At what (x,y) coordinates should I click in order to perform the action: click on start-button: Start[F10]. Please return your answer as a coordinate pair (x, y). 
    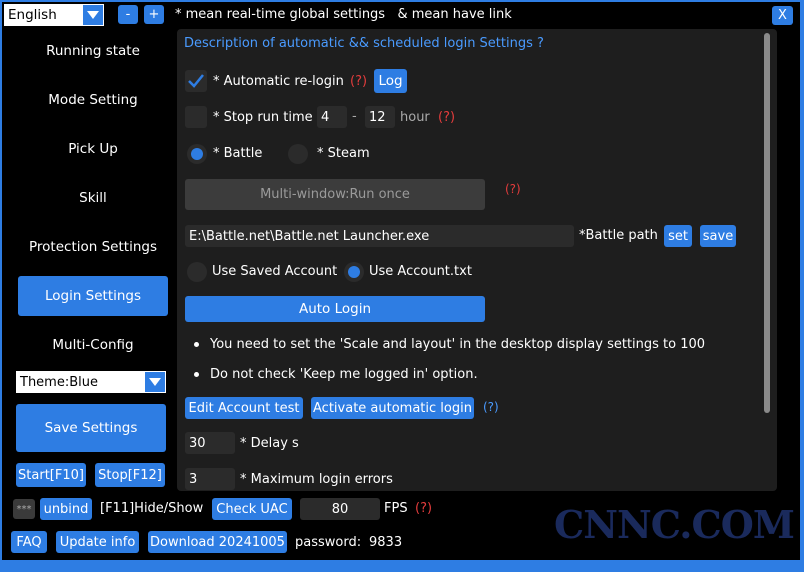
    Looking at the image, I should click on (51, 475).